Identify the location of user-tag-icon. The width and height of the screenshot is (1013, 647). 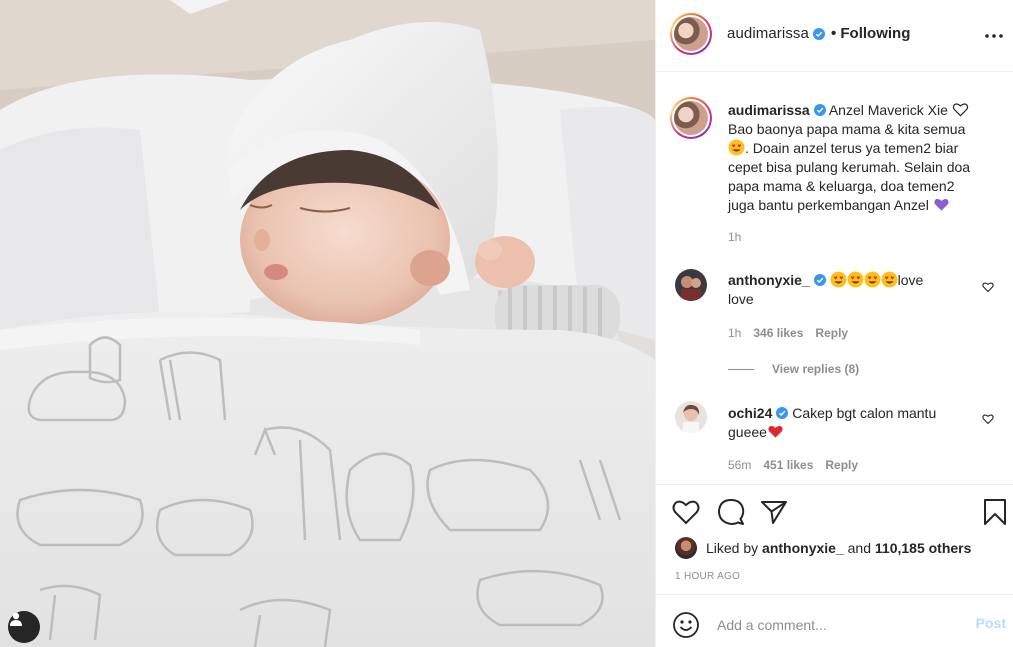
(16, 619).